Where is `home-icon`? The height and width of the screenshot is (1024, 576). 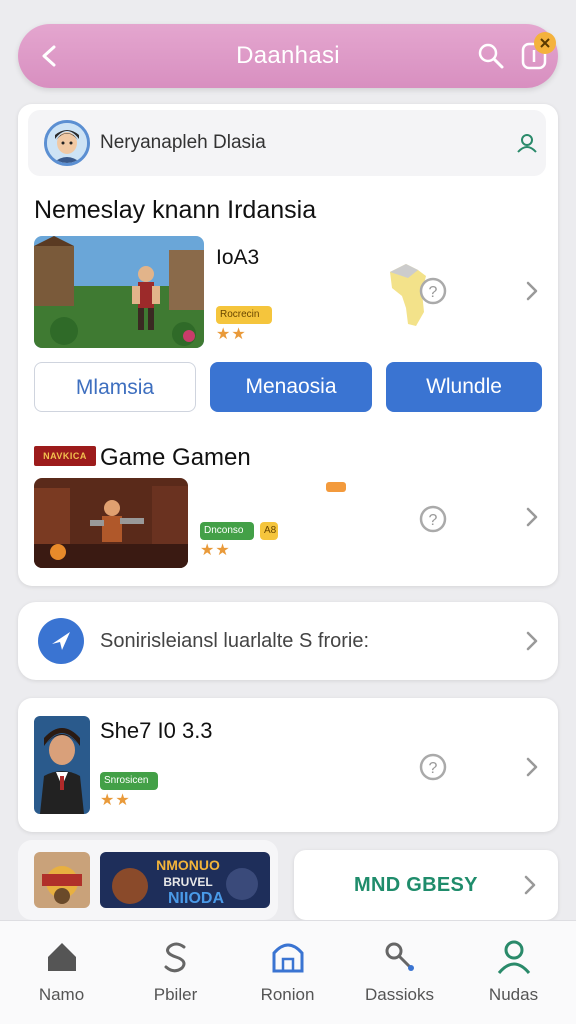
home-icon is located at coordinates (62, 957).